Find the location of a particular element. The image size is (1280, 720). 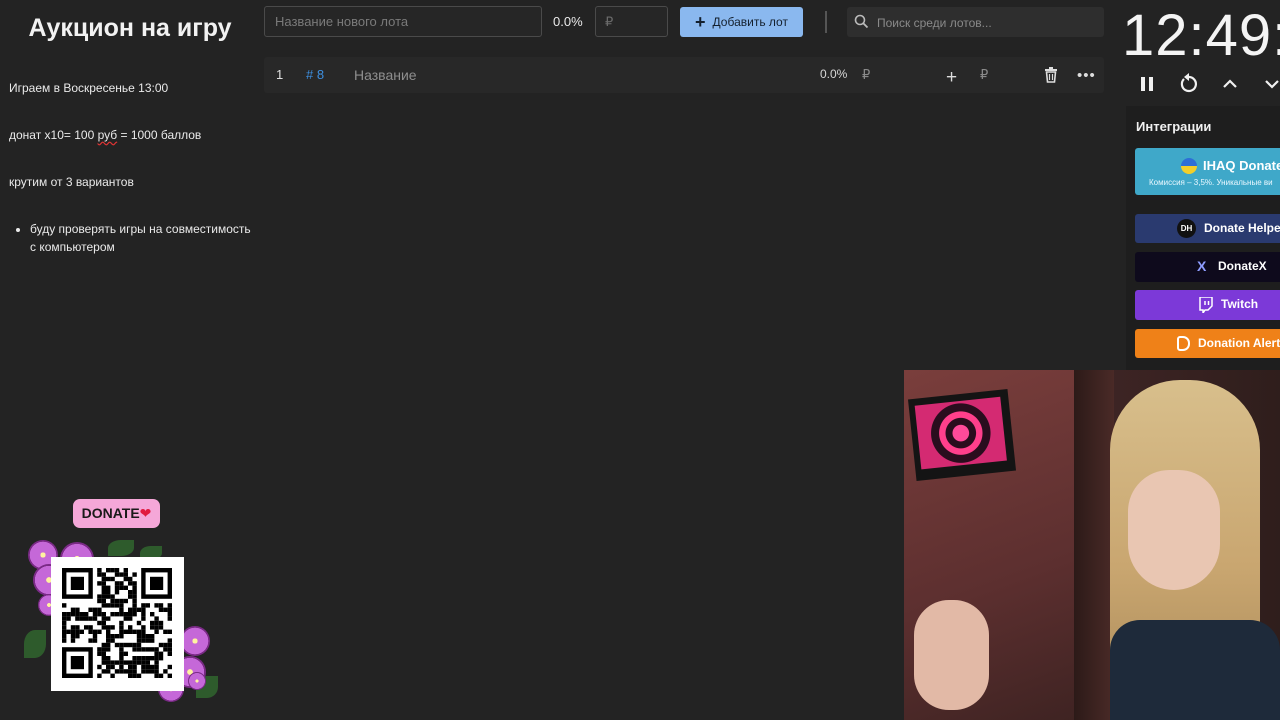

donatex-logo-icon: X is located at coordinates (1202, 266).